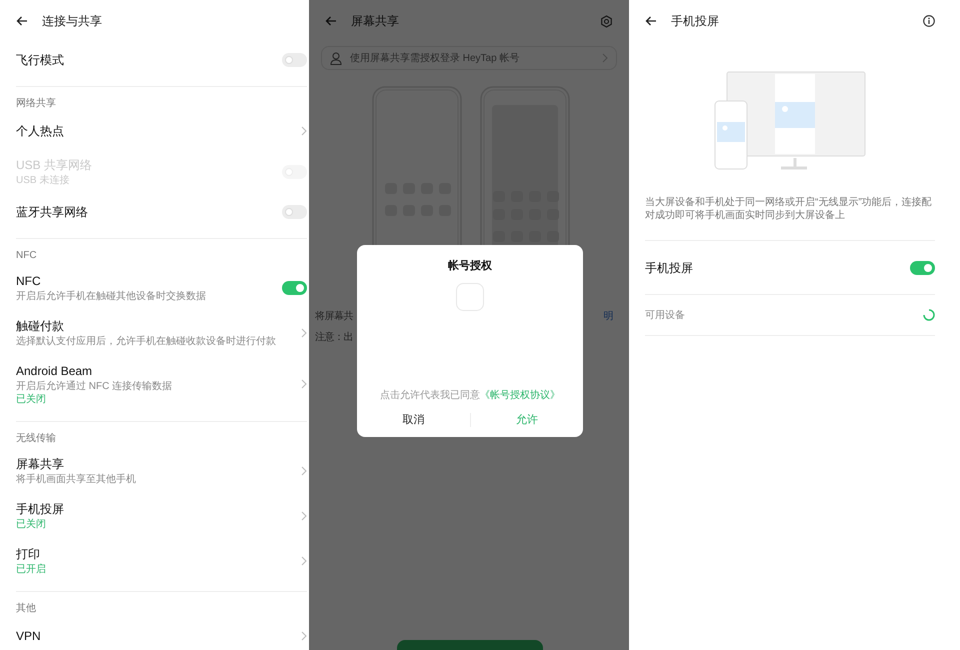 Image resolution: width=960 pixels, height=650 pixels. I want to click on cancel-button: 取消, so click(413, 420).